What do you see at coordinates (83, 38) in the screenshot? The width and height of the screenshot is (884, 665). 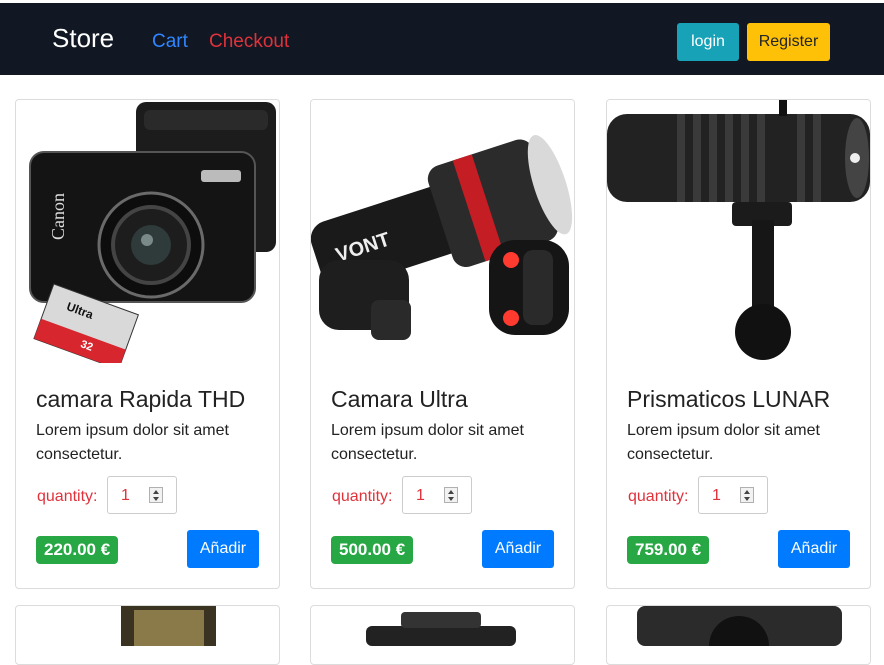 I see `brand-logo: Store` at bounding box center [83, 38].